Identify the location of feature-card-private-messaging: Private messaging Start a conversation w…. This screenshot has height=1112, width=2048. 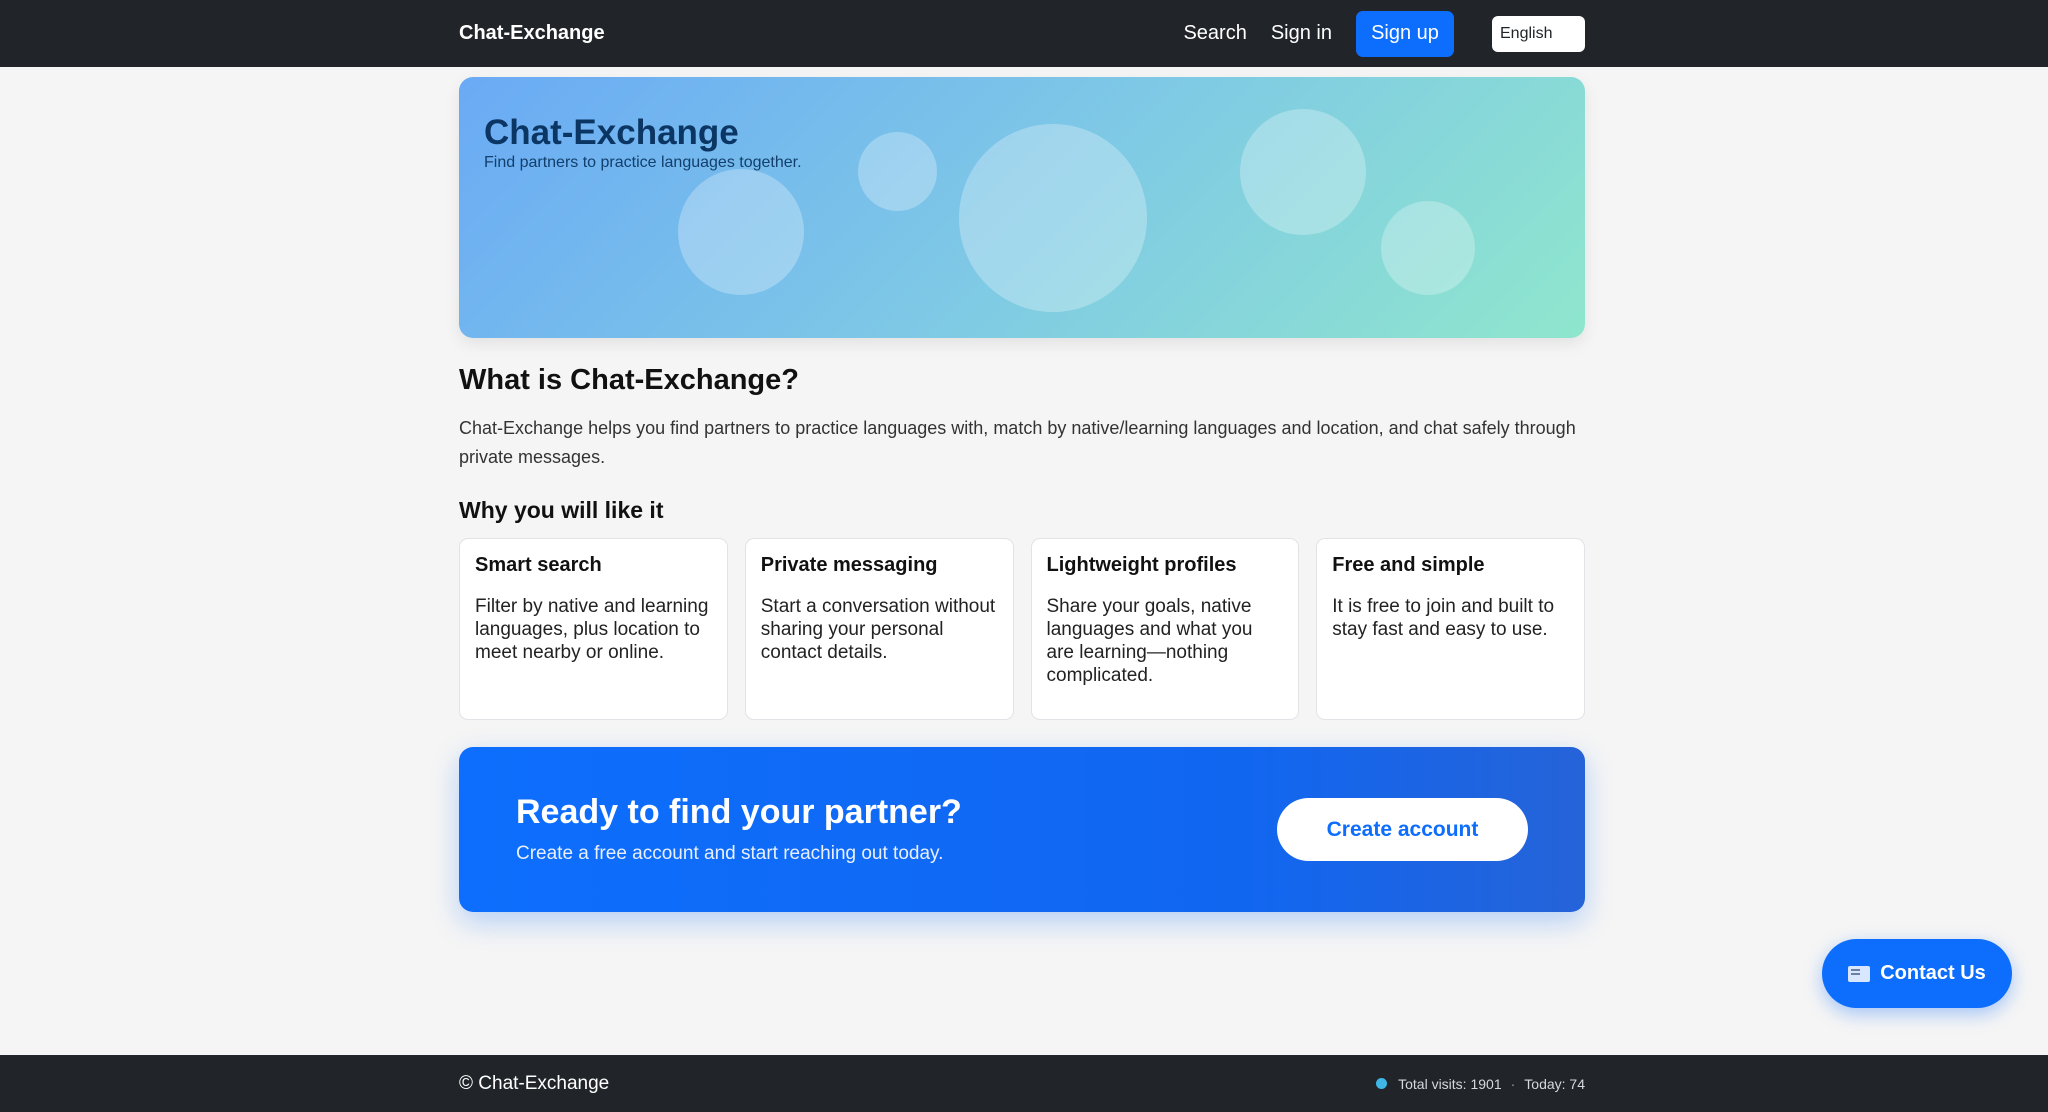
(879, 629).